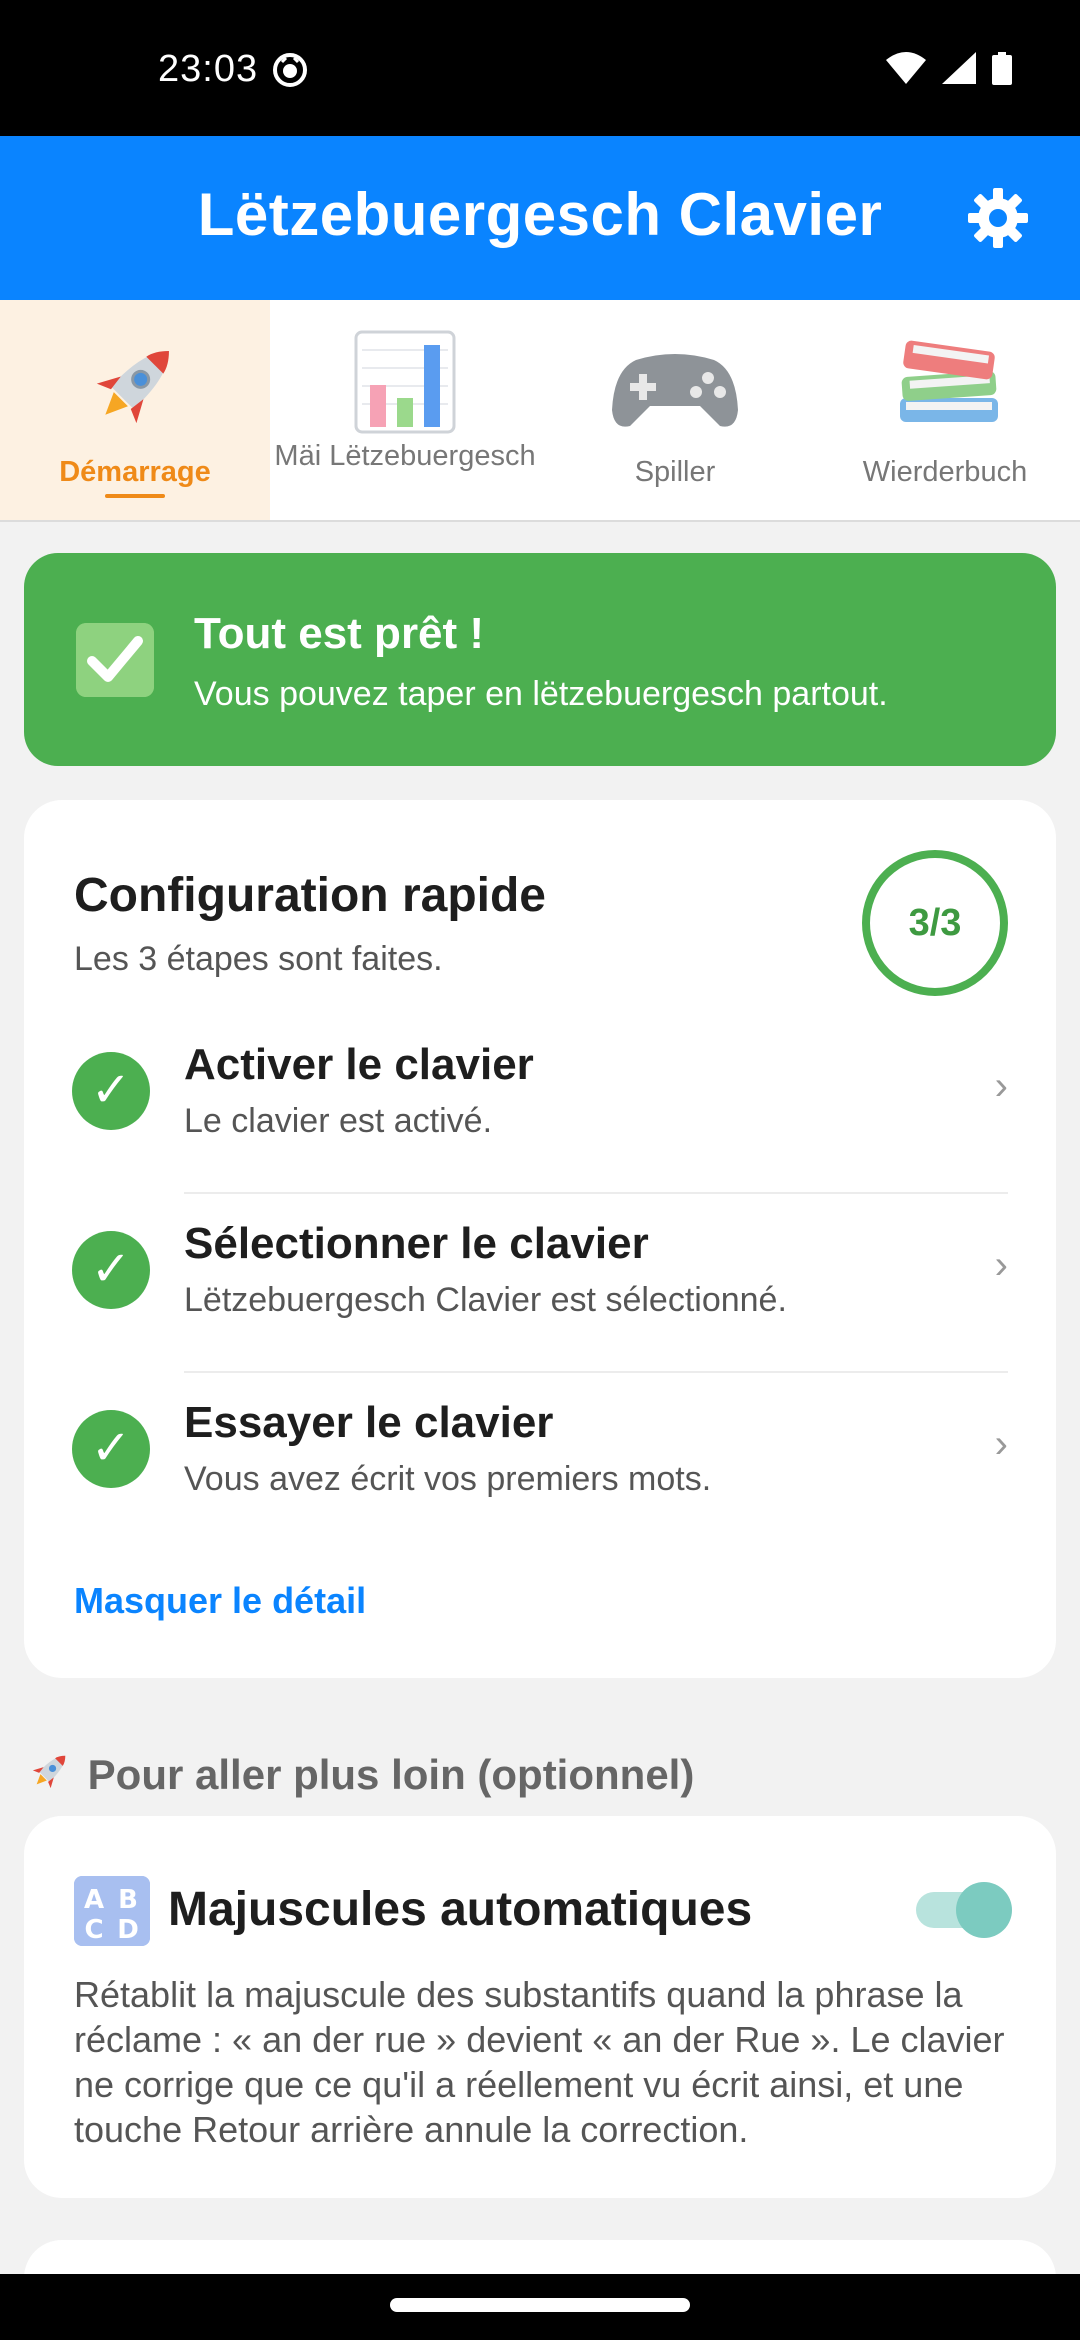 The width and height of the screenshot is (1080, 2340). I want to click on step-title: Activer le clavier, so click(359, 1064).